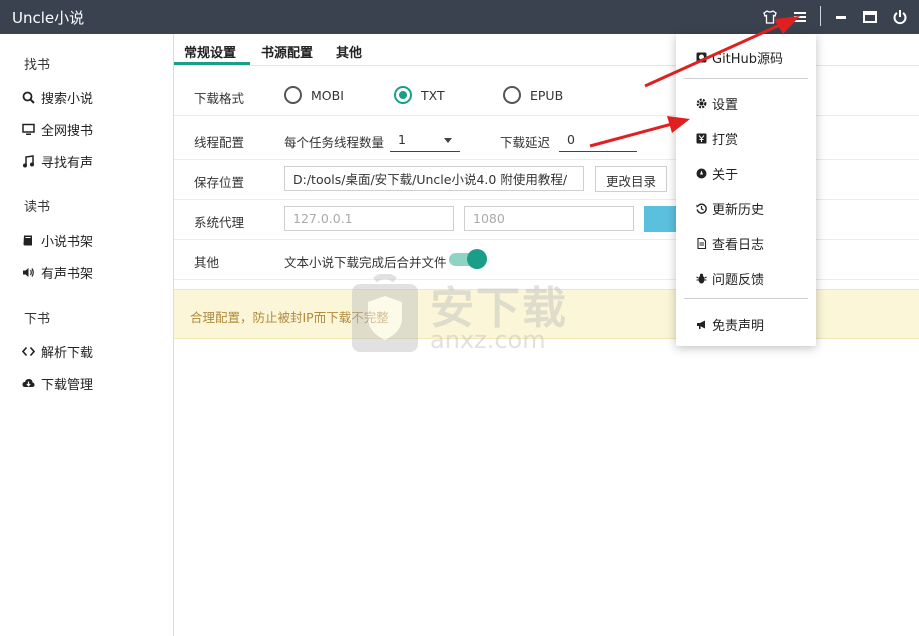  I want to click on hamburger-menu-icon, so click(800, 17).